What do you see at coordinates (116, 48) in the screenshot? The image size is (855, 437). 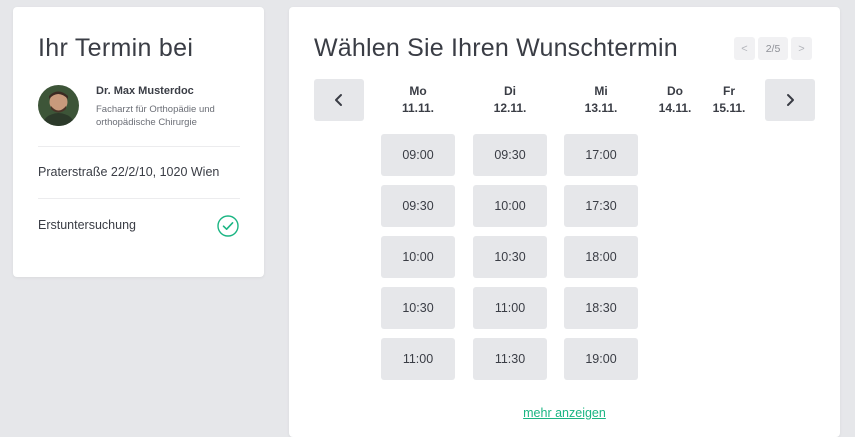 I see `summary-title: Ihr Termin bei` at bounding box center [116, 48].